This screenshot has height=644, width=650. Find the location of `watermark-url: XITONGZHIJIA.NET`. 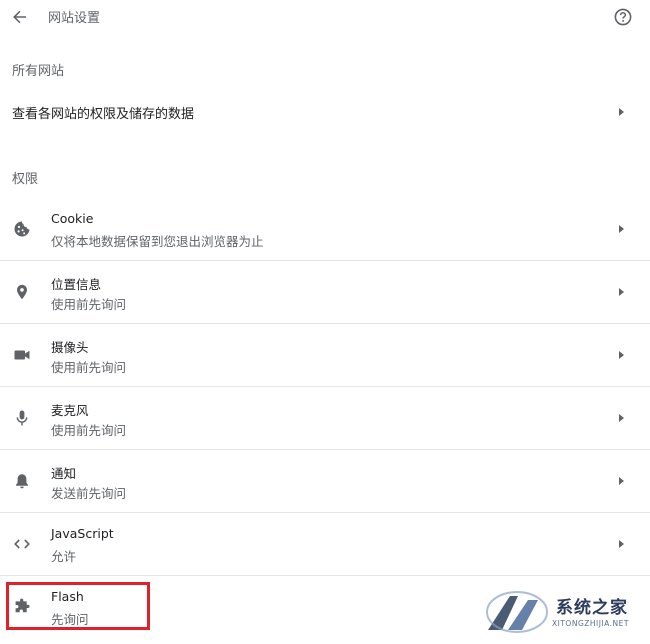

watermark-url: XITONGZHIJIA.NET is located at coordinates (590, 623).